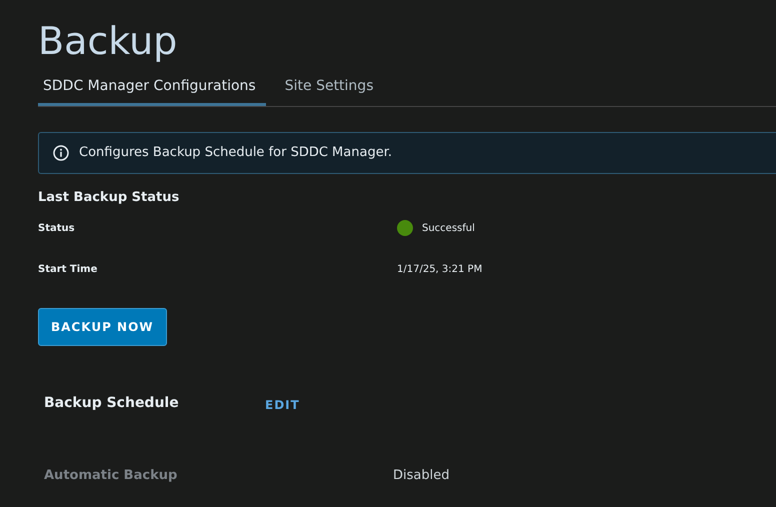 This screenshot has height=507, width=776. What do you see at coordinates (439, 269) in the screenshot?
I see `field-value: 1/17/25, 3:21 PM` at bounding box center [439, 269].